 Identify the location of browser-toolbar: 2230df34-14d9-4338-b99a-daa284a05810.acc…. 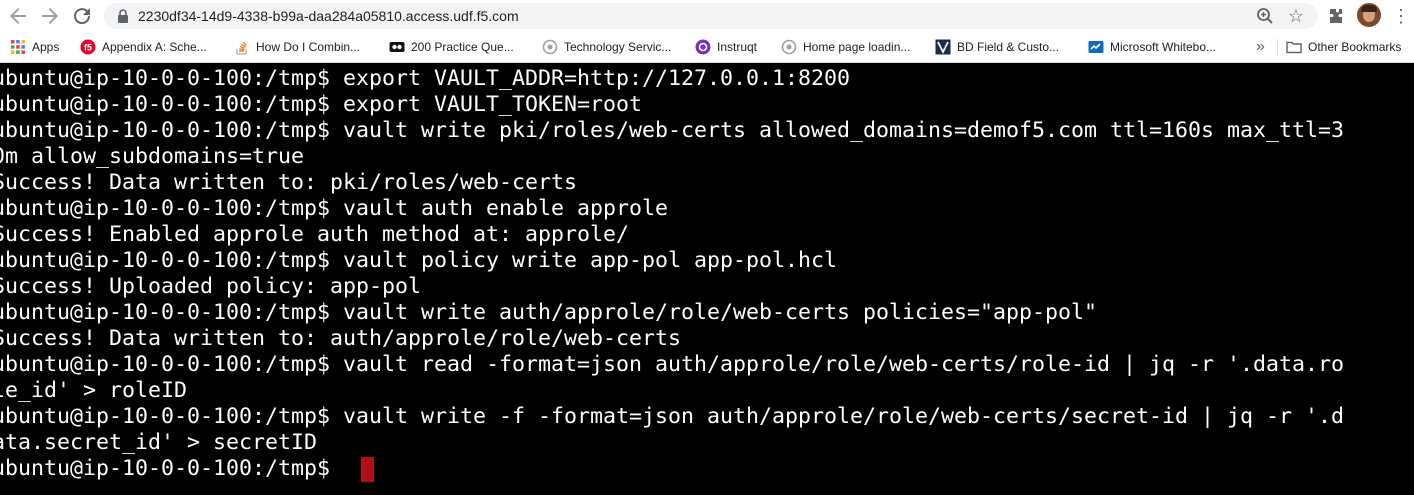
(707, 16).